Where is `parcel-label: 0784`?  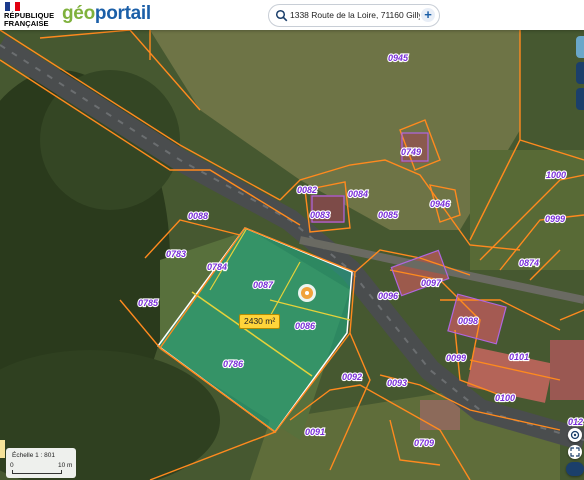
parcel-label: 0784 is located at coordinates (217, 267).